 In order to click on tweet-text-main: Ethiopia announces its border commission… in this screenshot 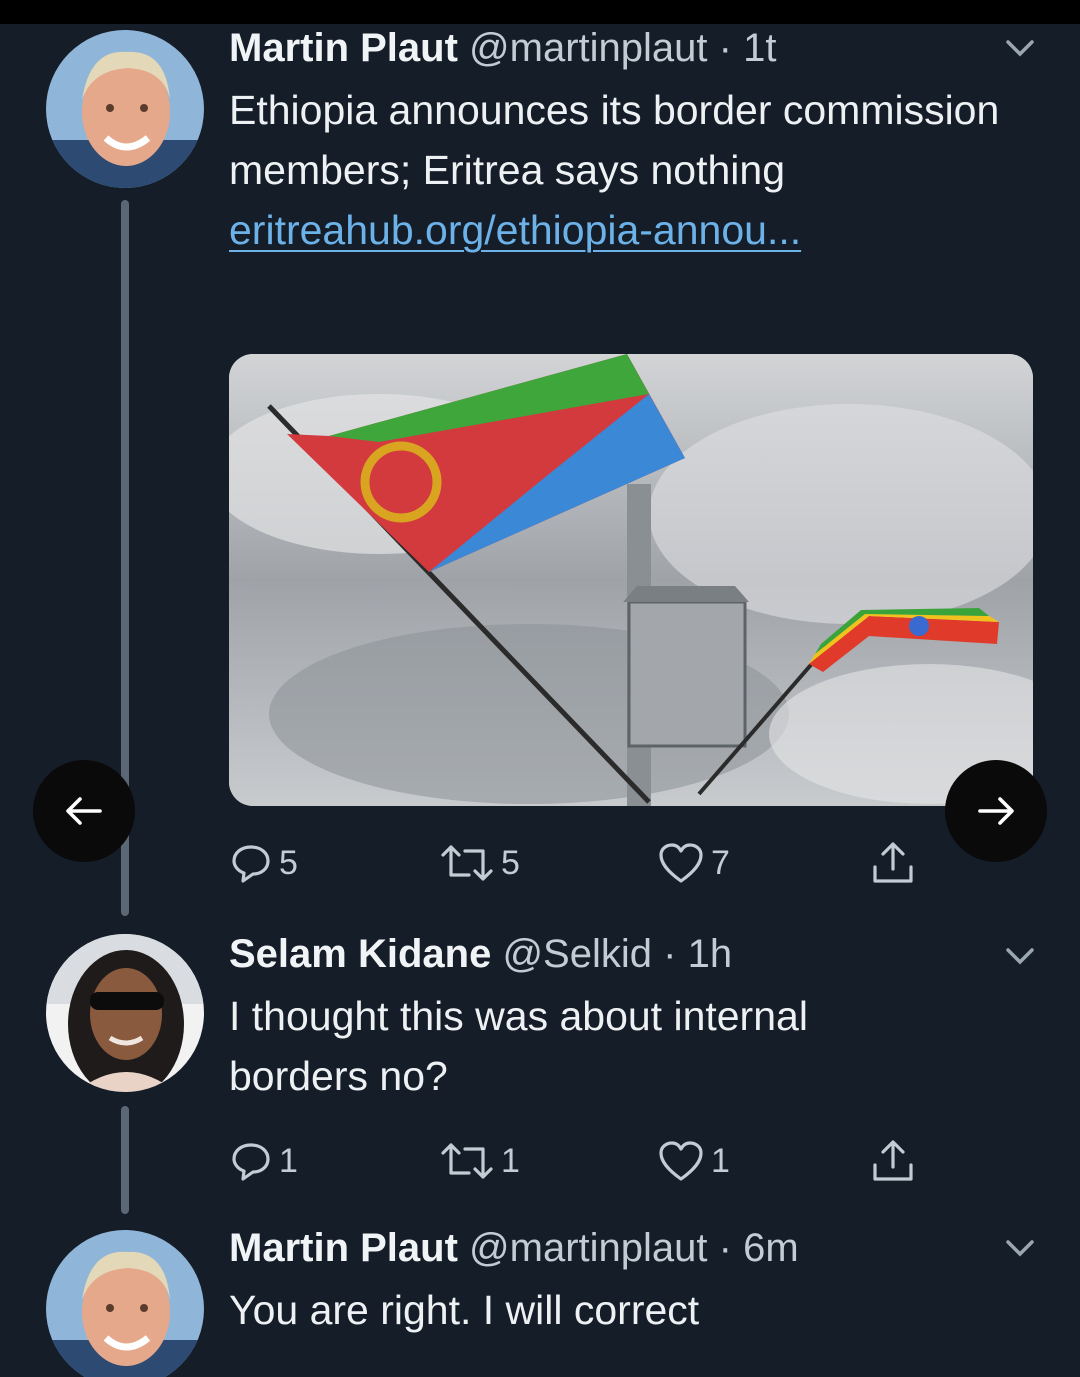, I will do `click(614, 140)`.